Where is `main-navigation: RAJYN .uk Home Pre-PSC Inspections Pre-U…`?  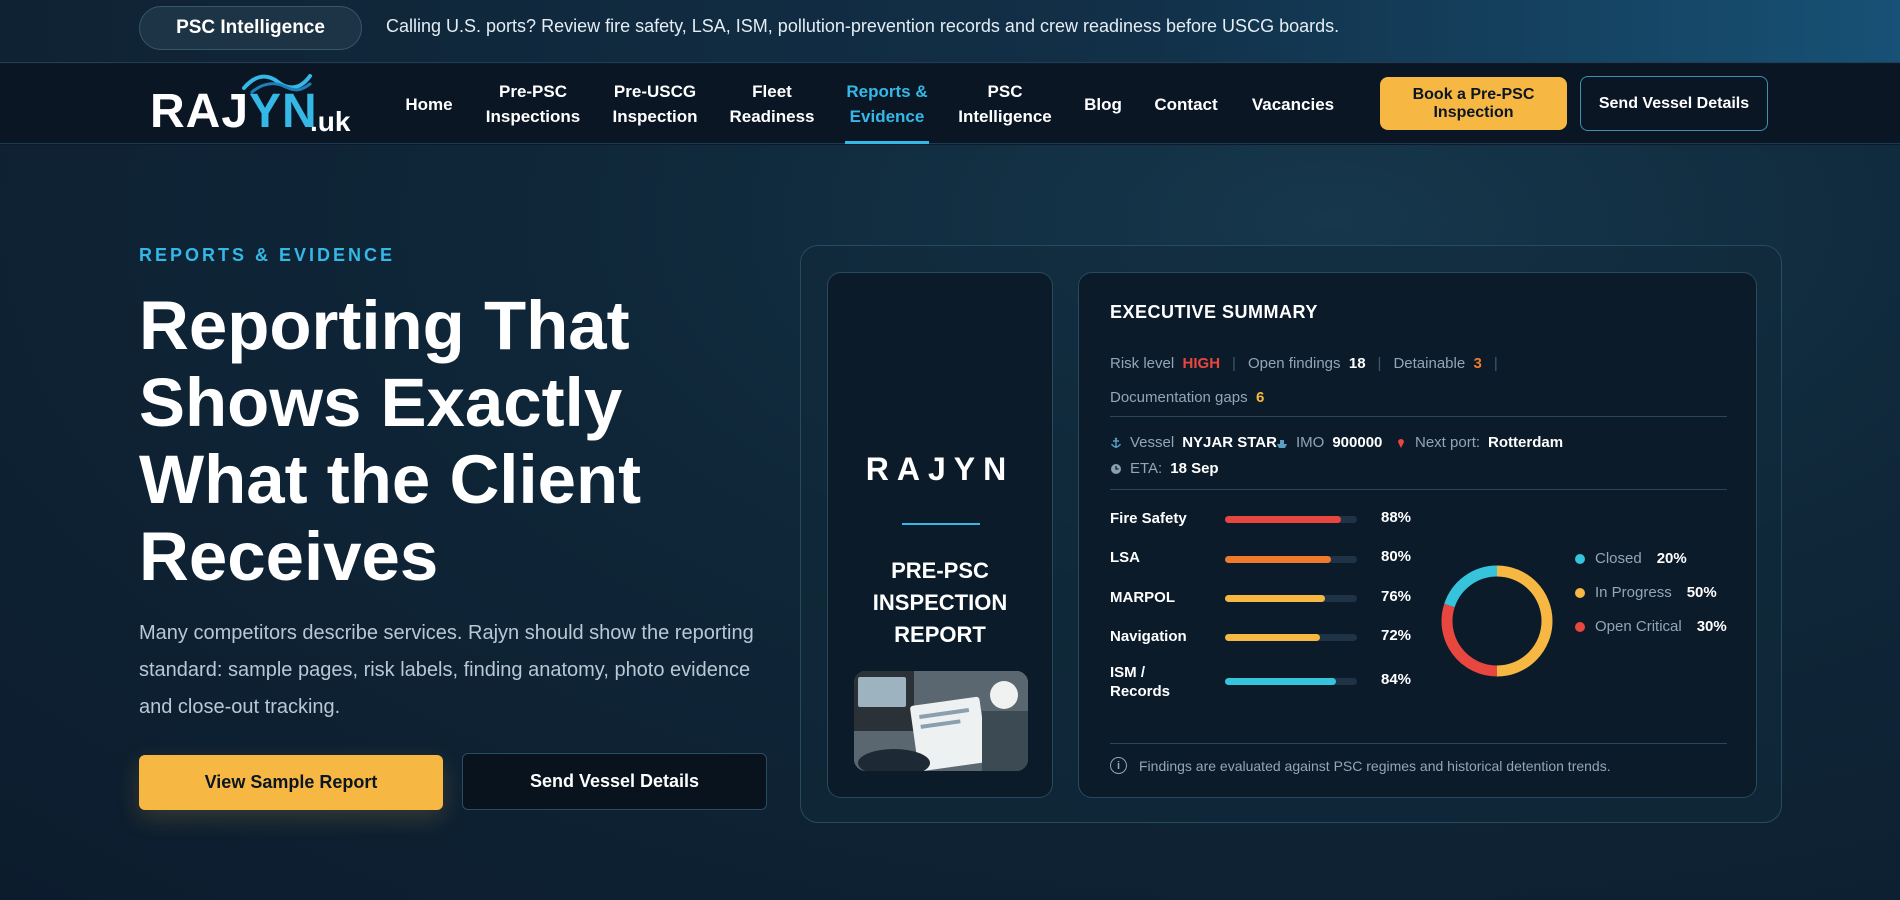
main-navigation: RAJYN .uk Home Pre-PSC Inspections Pre-U… is located at coordinates (950, 104).